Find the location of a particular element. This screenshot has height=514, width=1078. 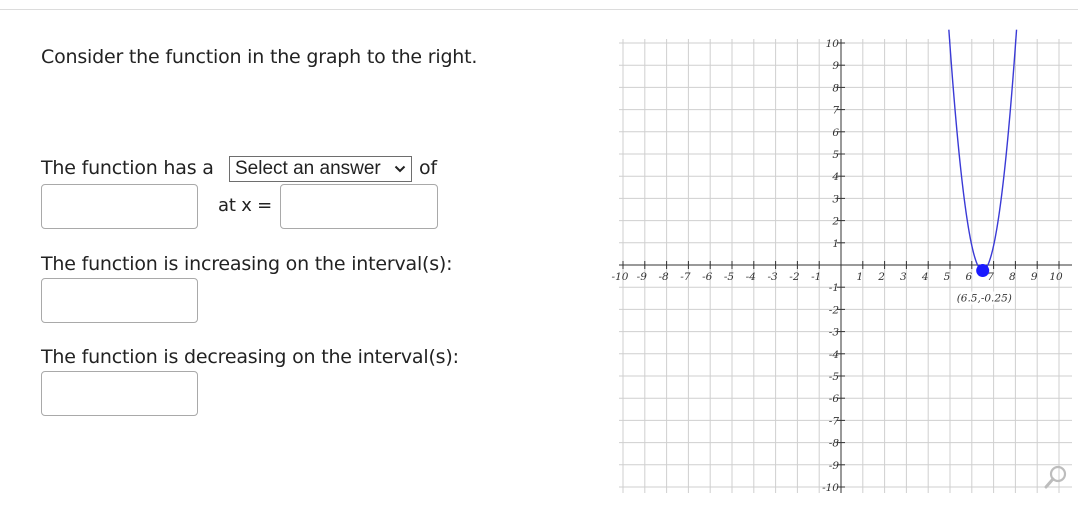

y-tick-label: 7 is located at coordinates (835, 111).